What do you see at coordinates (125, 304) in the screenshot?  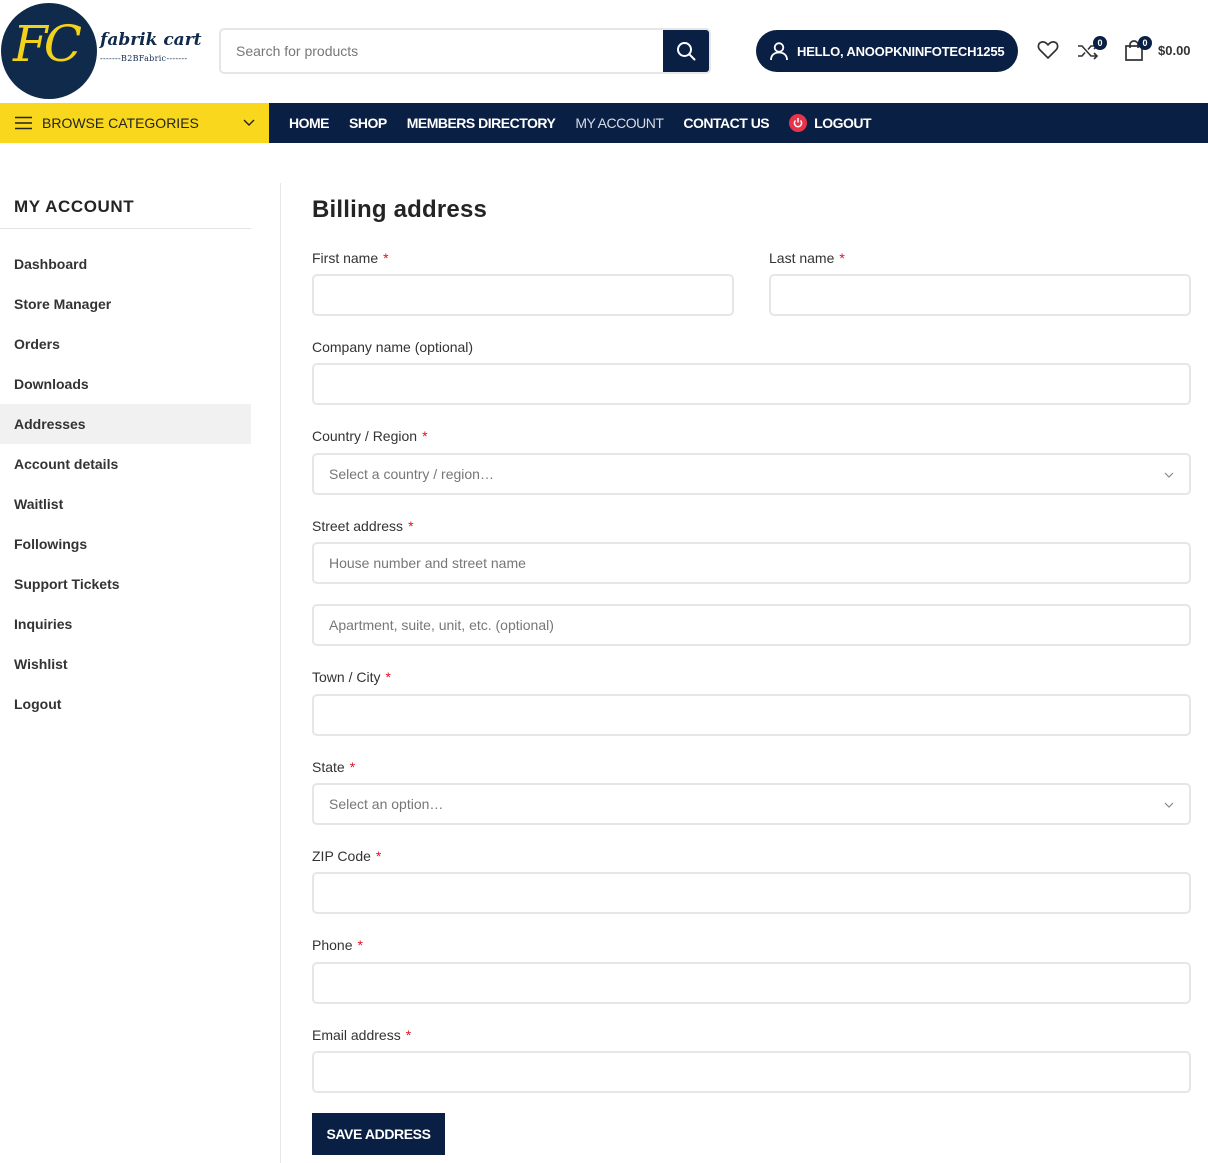 I see `sidebar-item-store-manager: Store Manager` at bounding box center [125, 304].